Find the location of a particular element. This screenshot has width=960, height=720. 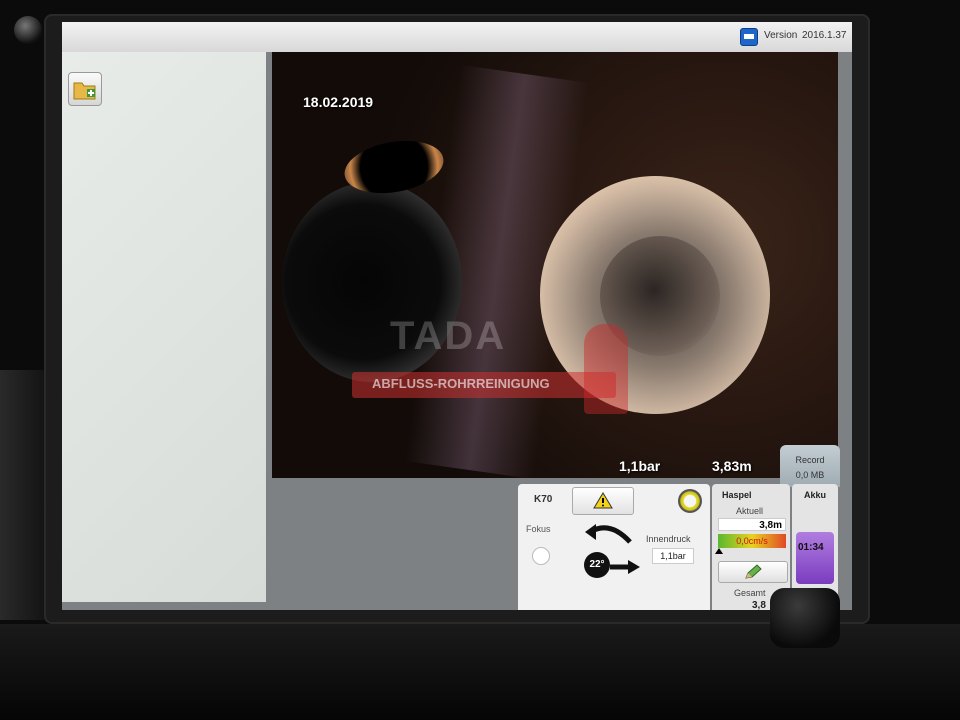

reel-current-label: Aktuell is located at coordinates (750, 511).